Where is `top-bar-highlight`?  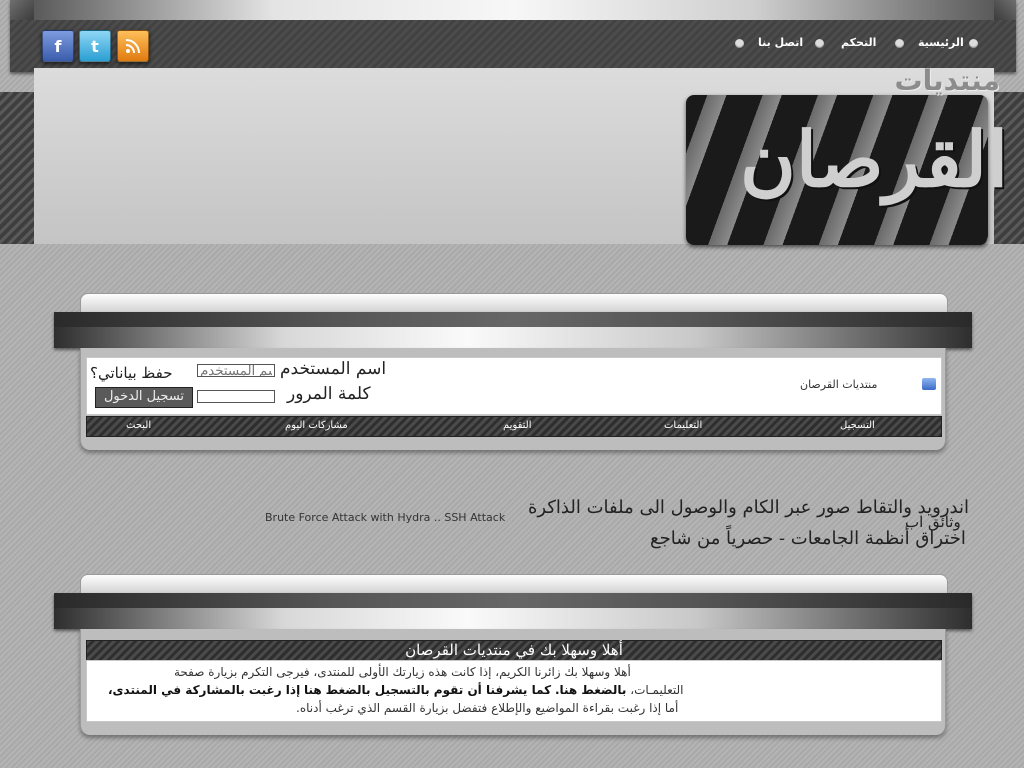 top-bar-highlight is located at coordinates (514, 10).